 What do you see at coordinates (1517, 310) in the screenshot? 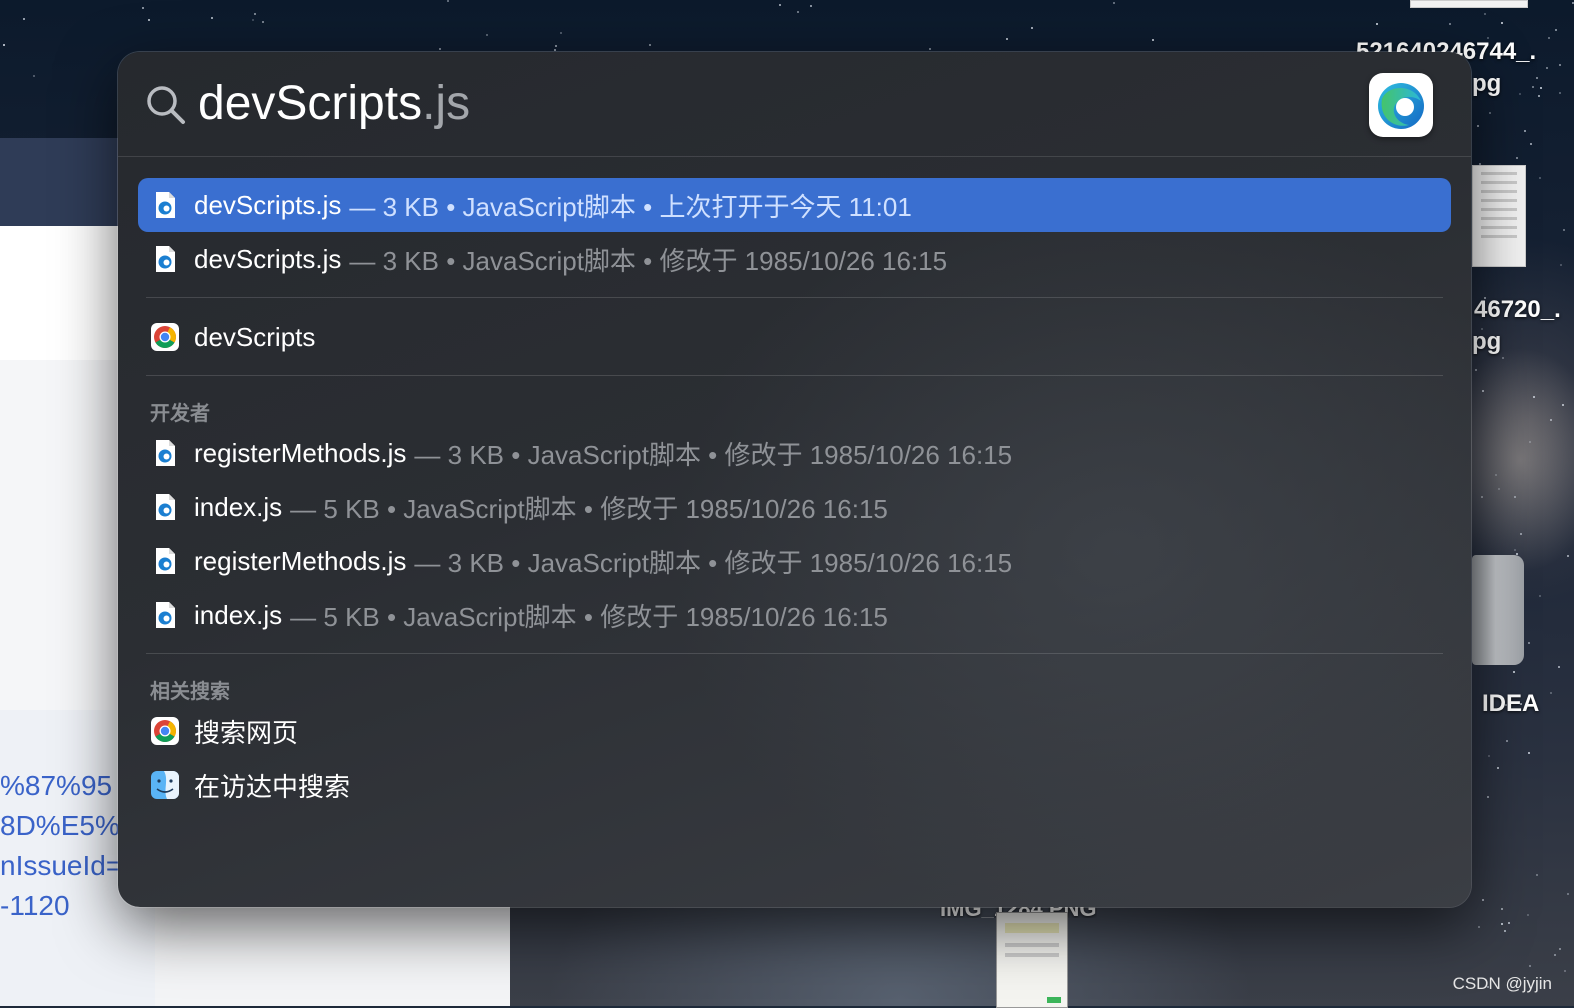
I see `desktop-file-label: 46720_.` at bounding box center [1517, 310].